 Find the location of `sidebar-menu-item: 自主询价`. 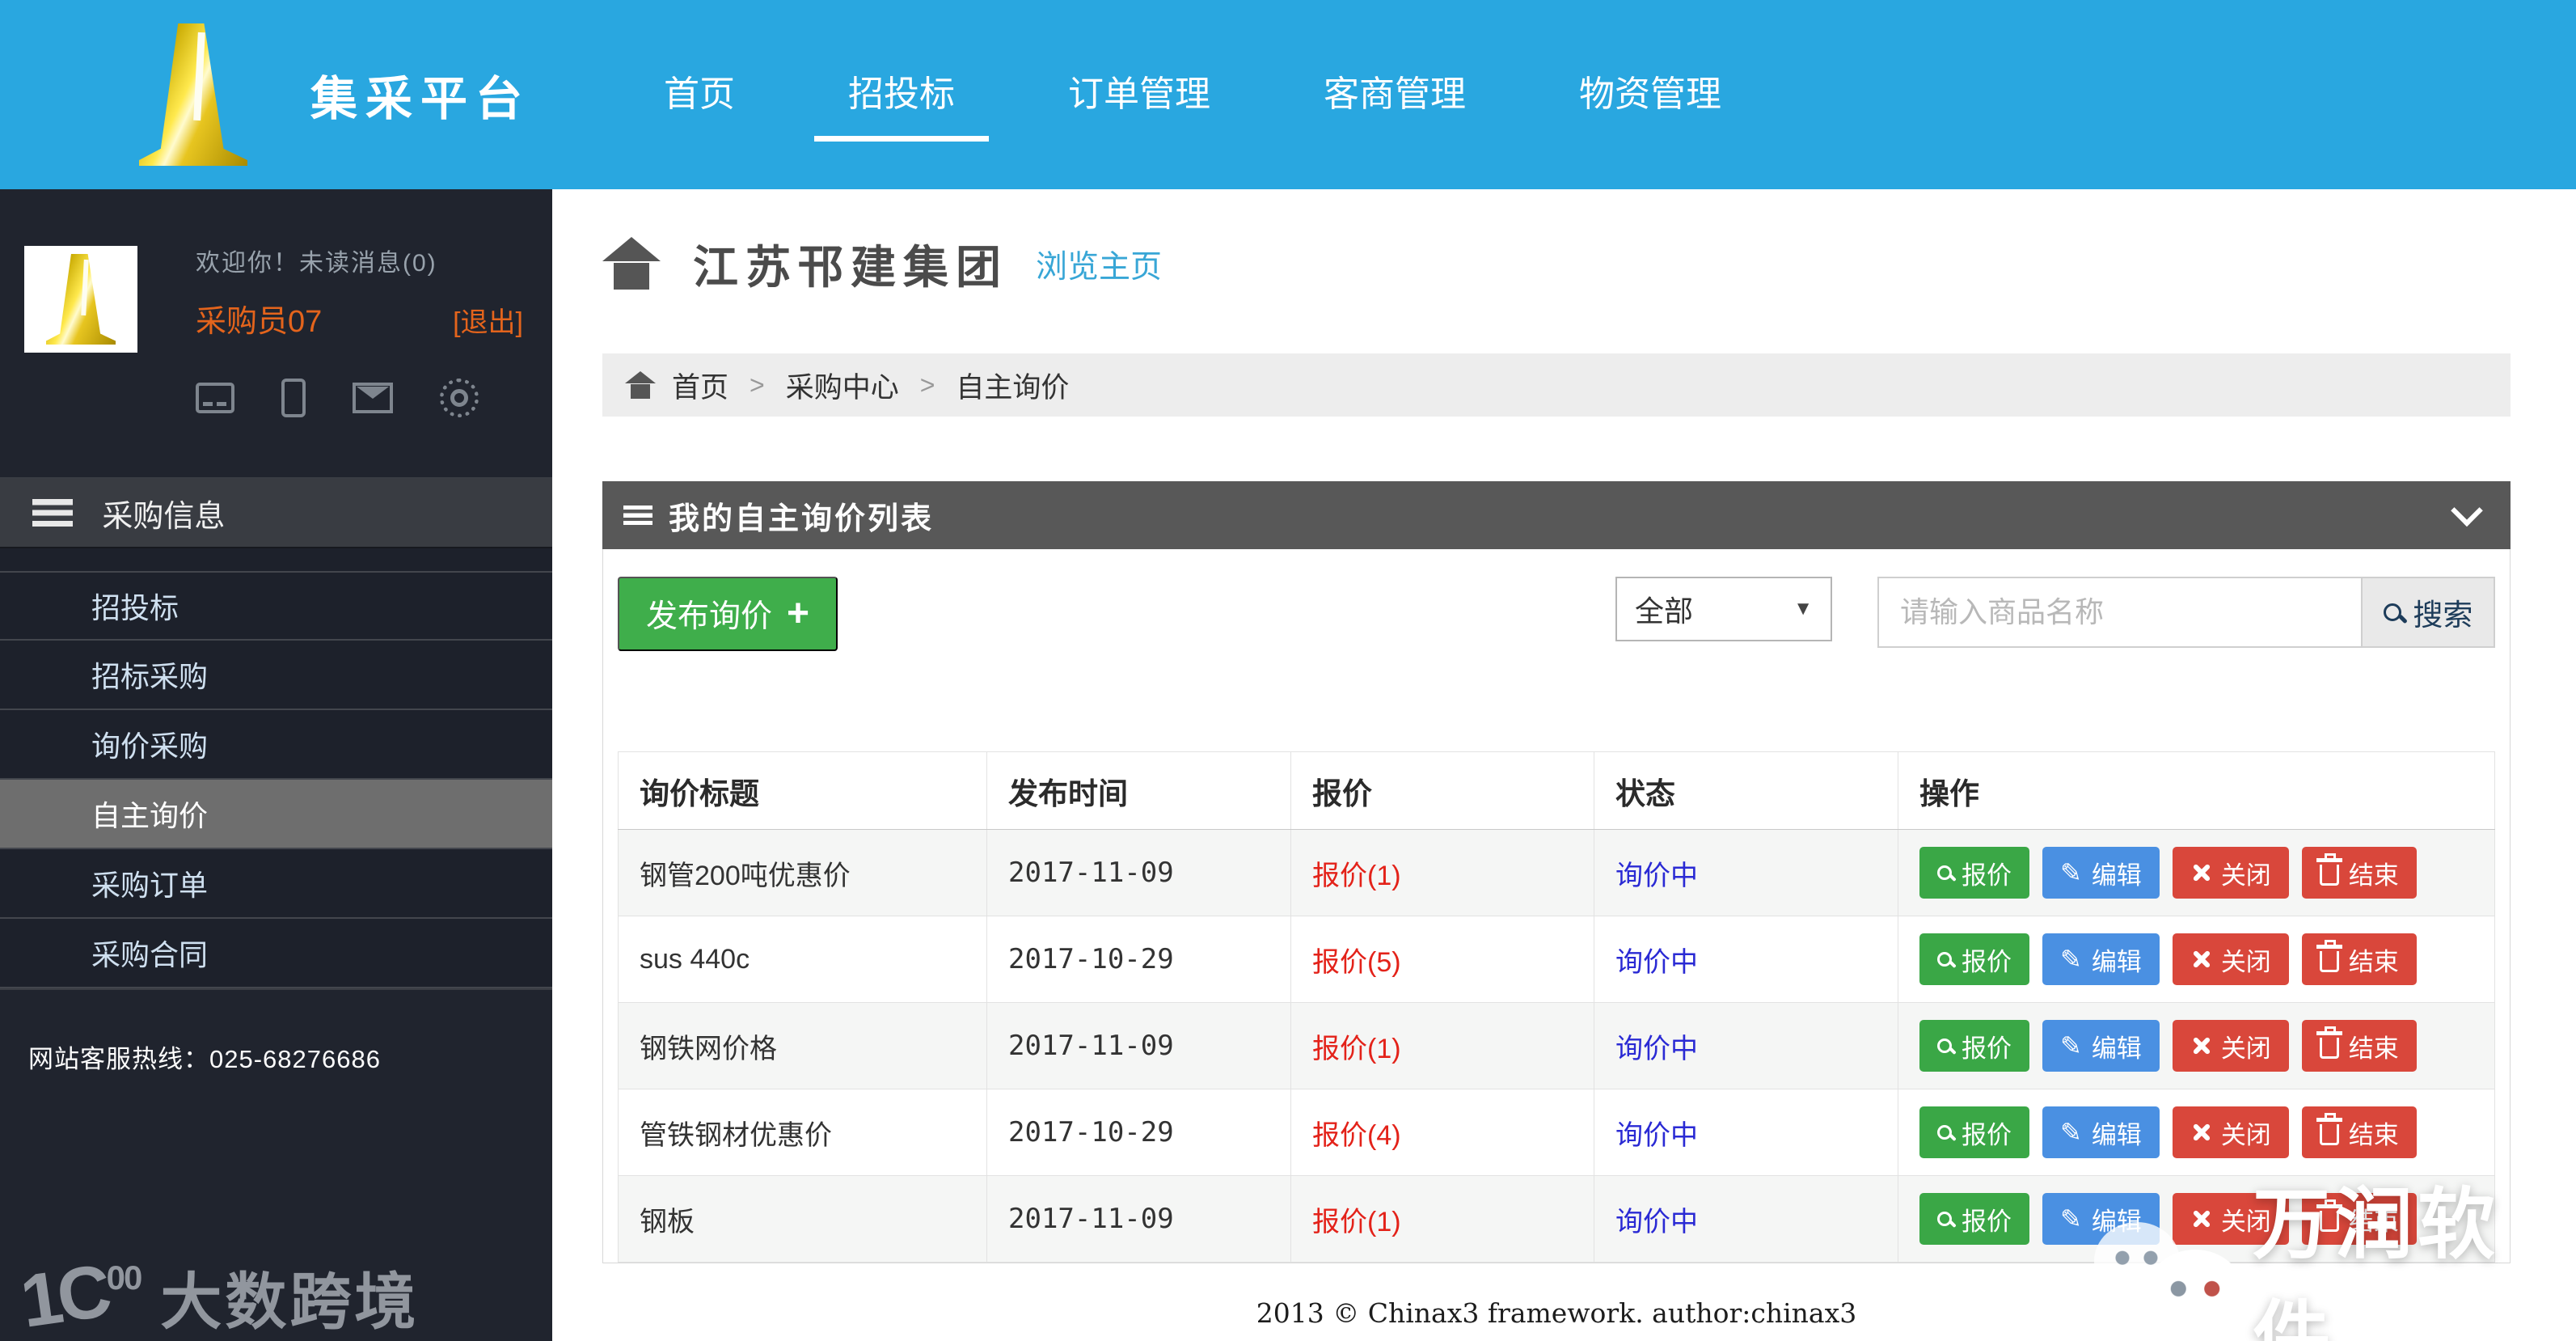

sidebar-menu-item: 自主询价 is located at coordinates (276, 814).